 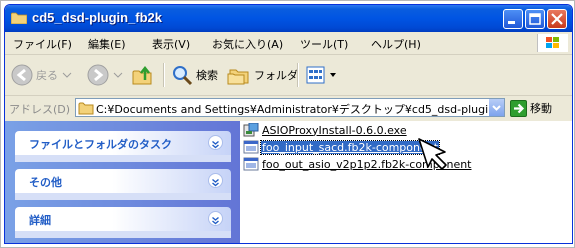 What do you see at coordinates (40, 220) in the screenshot?
I see `task-group-label: 詳細` at bounding box center [40, 220].